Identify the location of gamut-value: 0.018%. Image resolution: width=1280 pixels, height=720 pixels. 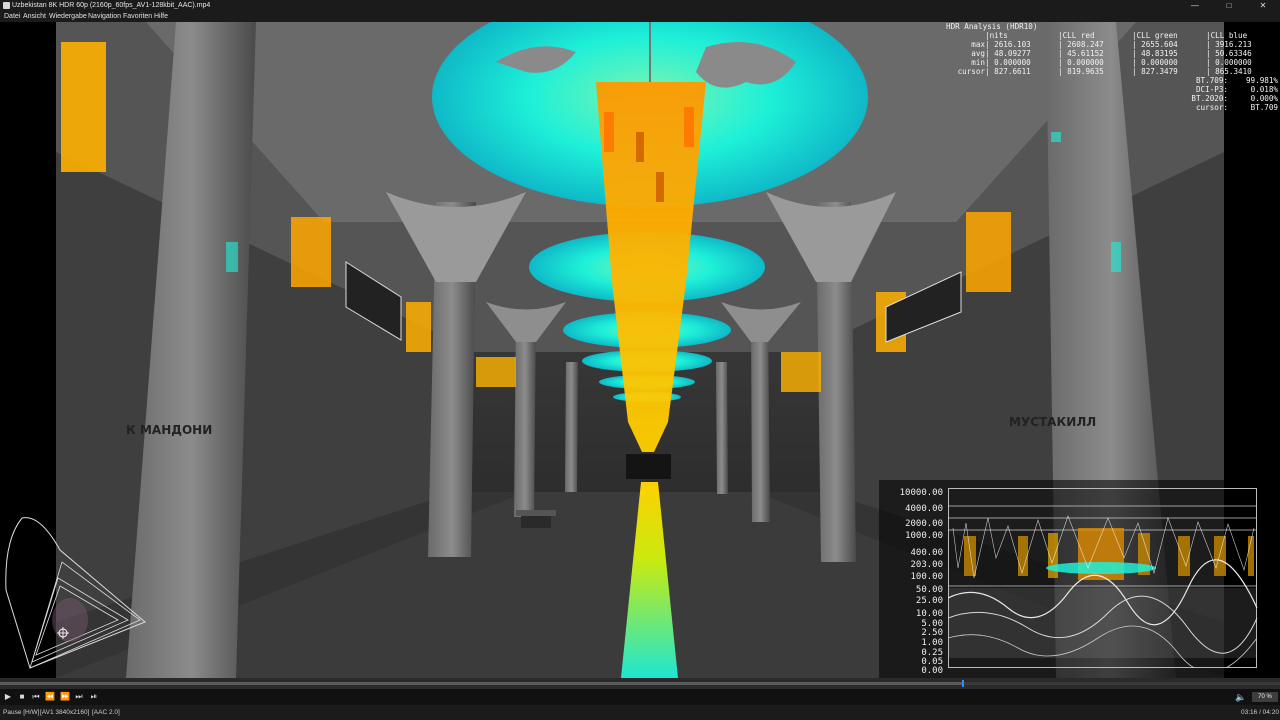
(1264, 89).